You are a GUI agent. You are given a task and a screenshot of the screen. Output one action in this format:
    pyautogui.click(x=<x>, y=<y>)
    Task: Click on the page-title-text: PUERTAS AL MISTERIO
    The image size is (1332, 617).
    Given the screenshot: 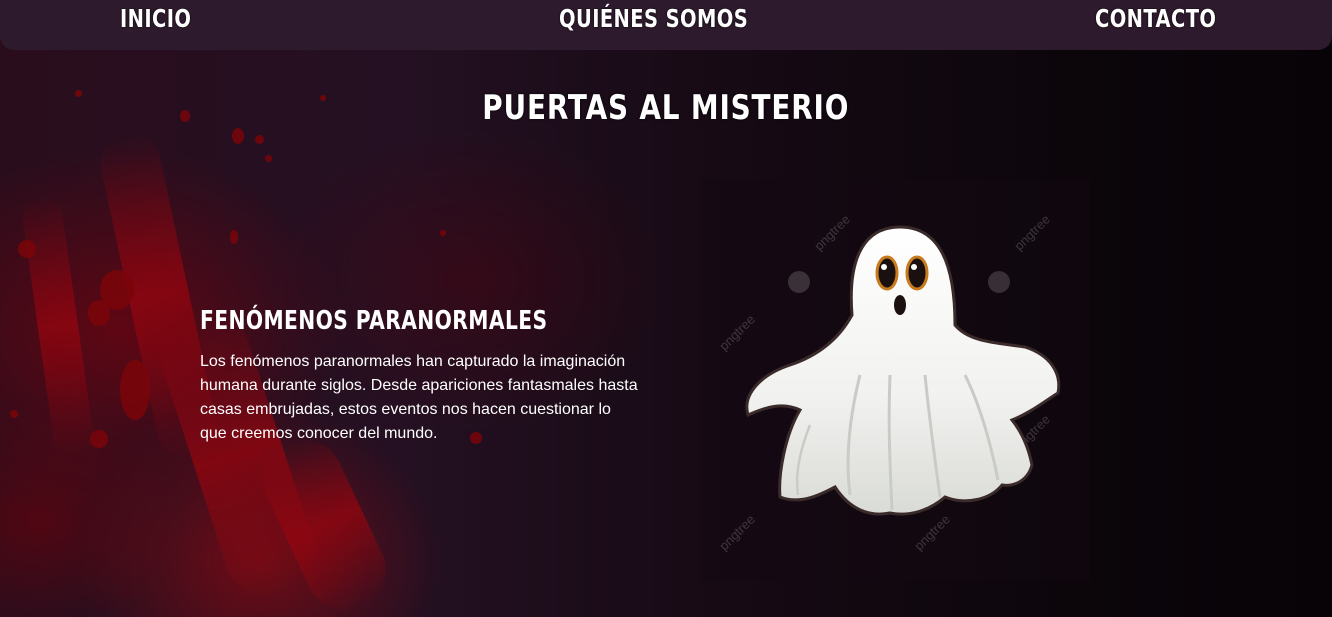 What is the action you would take?
    pyautogui.click(x=666, y=108)
    